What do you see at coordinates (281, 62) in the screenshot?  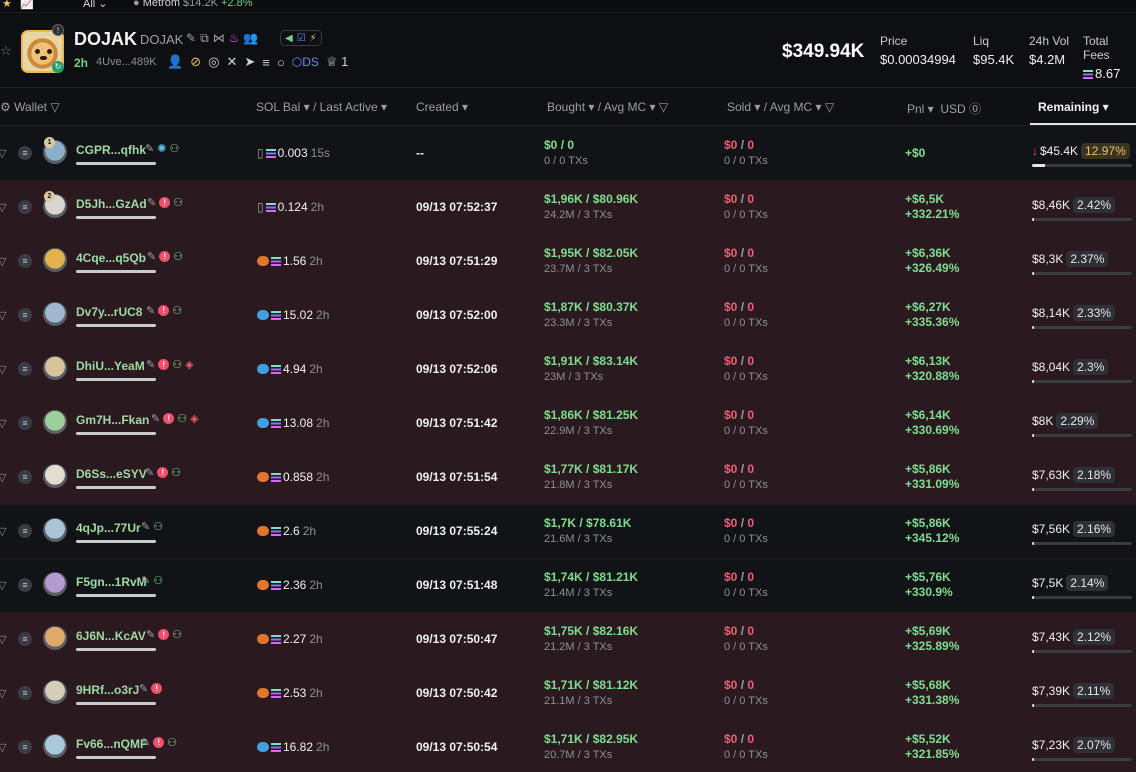 I see `search-icon: ○` at bounding box center [281, 62].